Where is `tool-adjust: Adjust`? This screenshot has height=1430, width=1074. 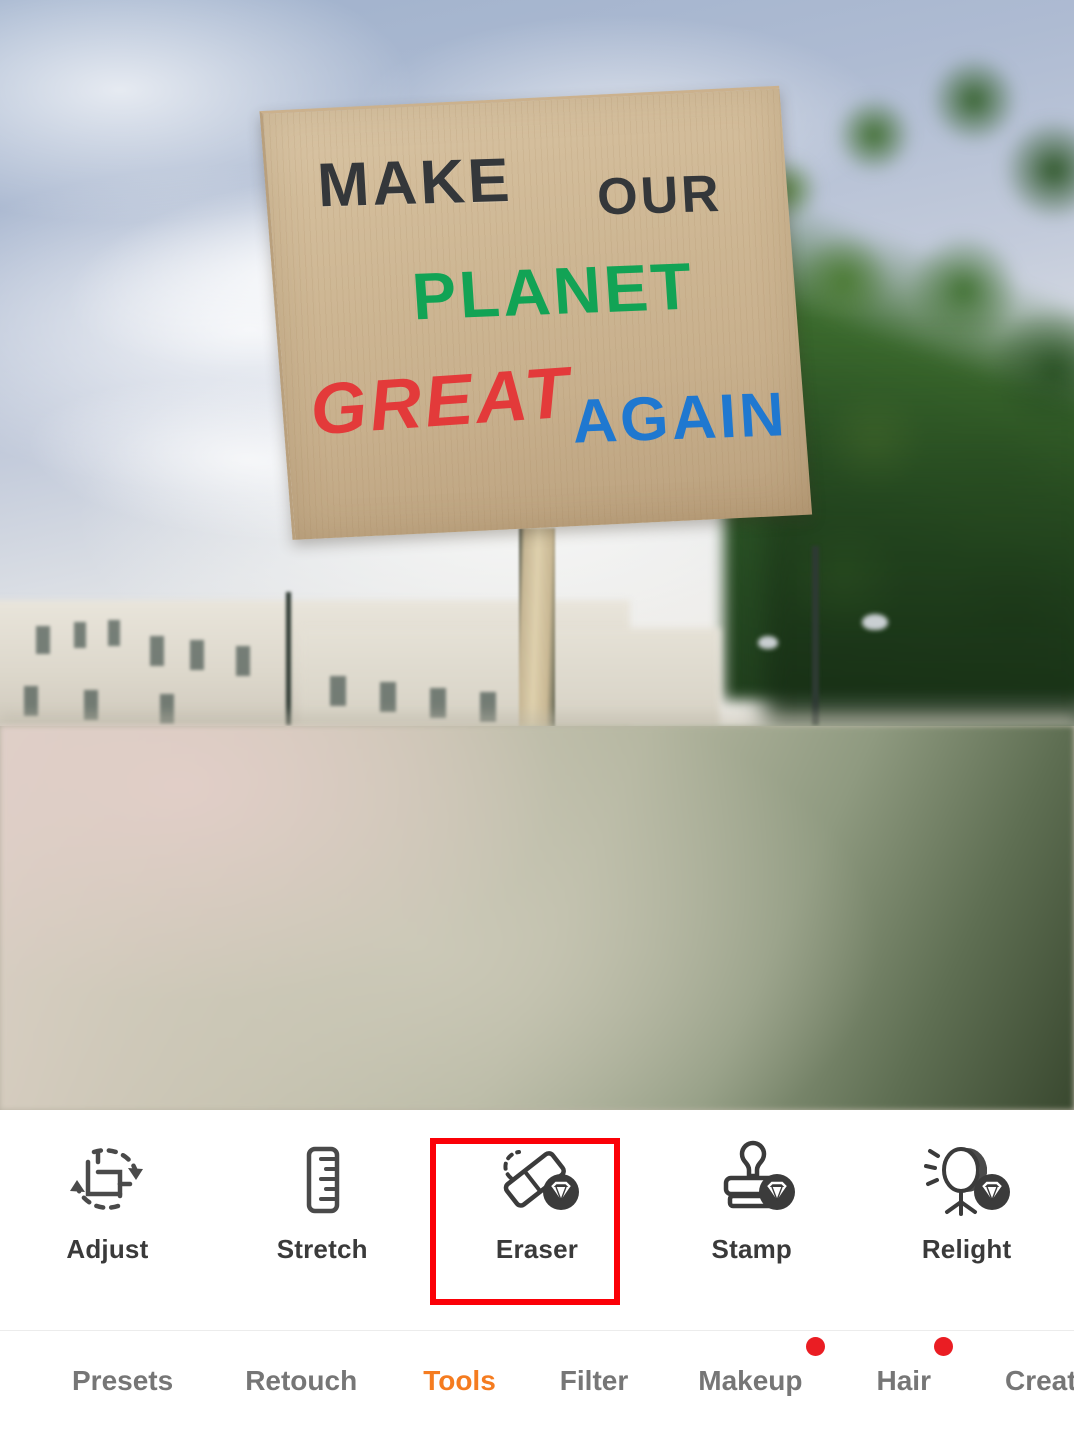 tool-adjust: Adjust is located at coordinates (107, 1220).